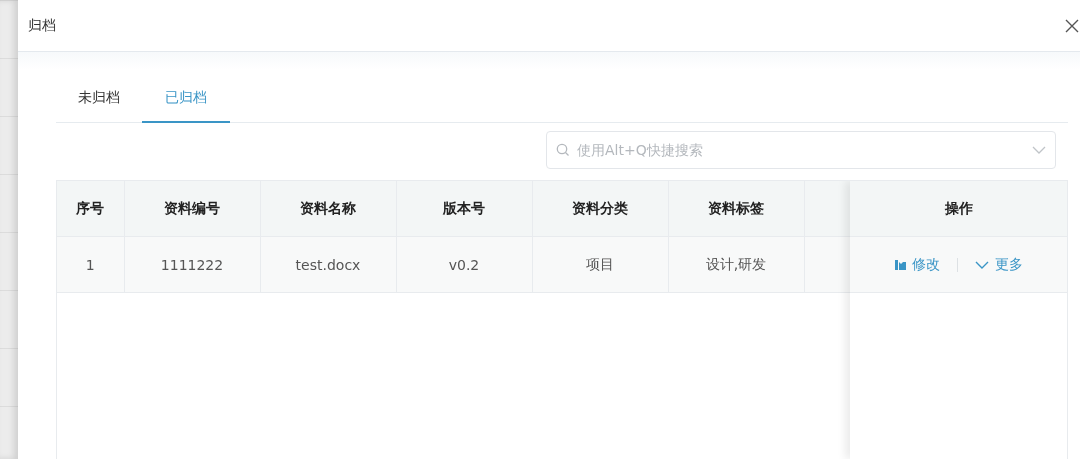  Describe the element at coordinates (563, 150) in the screenshot. I see `search-icon` at that location.